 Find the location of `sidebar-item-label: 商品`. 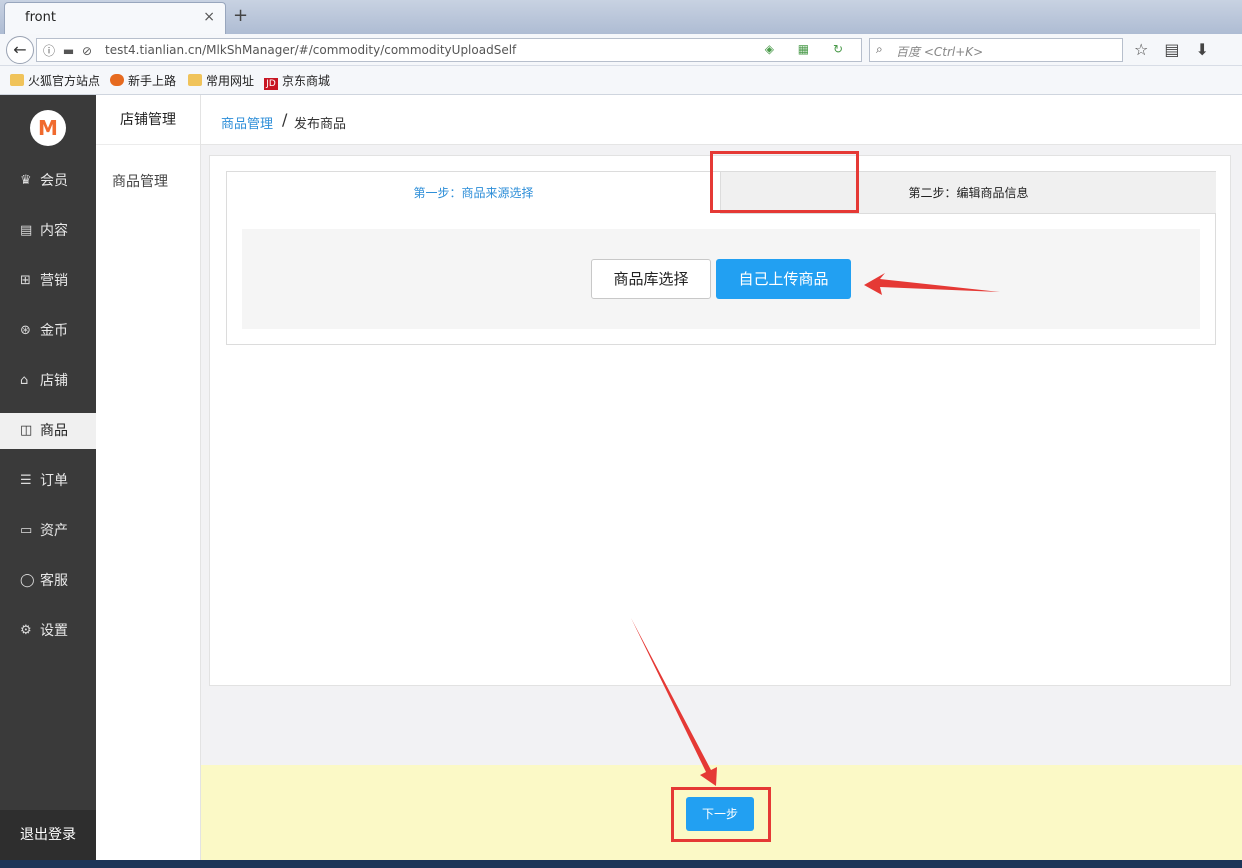

sidebar-item-label: 商品 is located at coordinates (54, 431).